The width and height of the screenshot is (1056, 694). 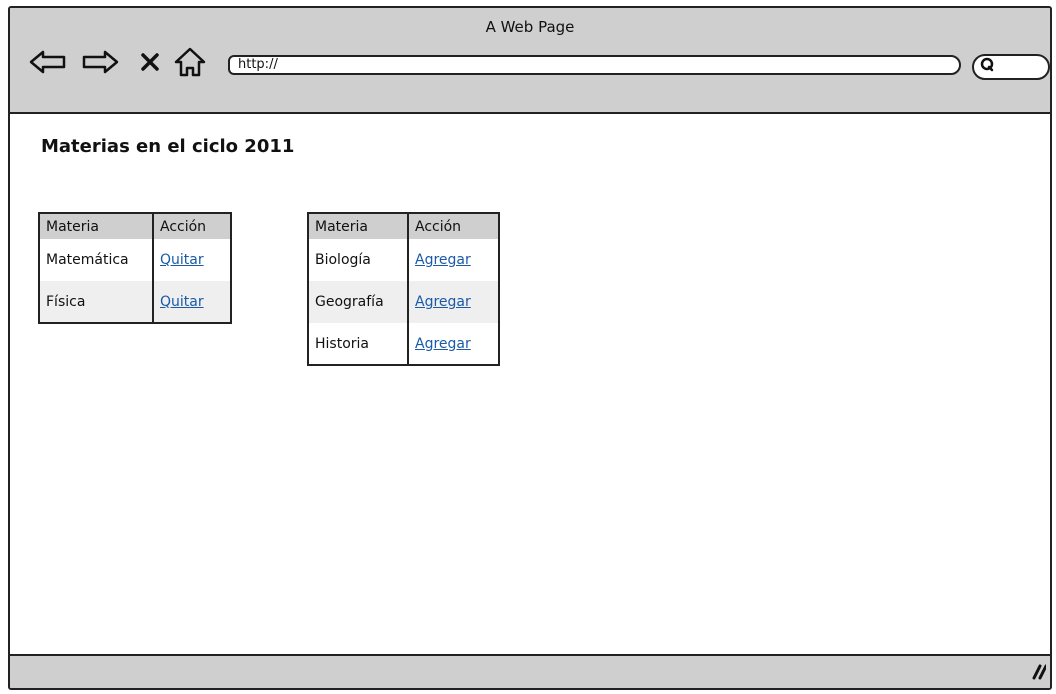 What do you see at coordinates (150, 62) in the screenshot?
I see `close-icon` at bounding box center [150, 62].